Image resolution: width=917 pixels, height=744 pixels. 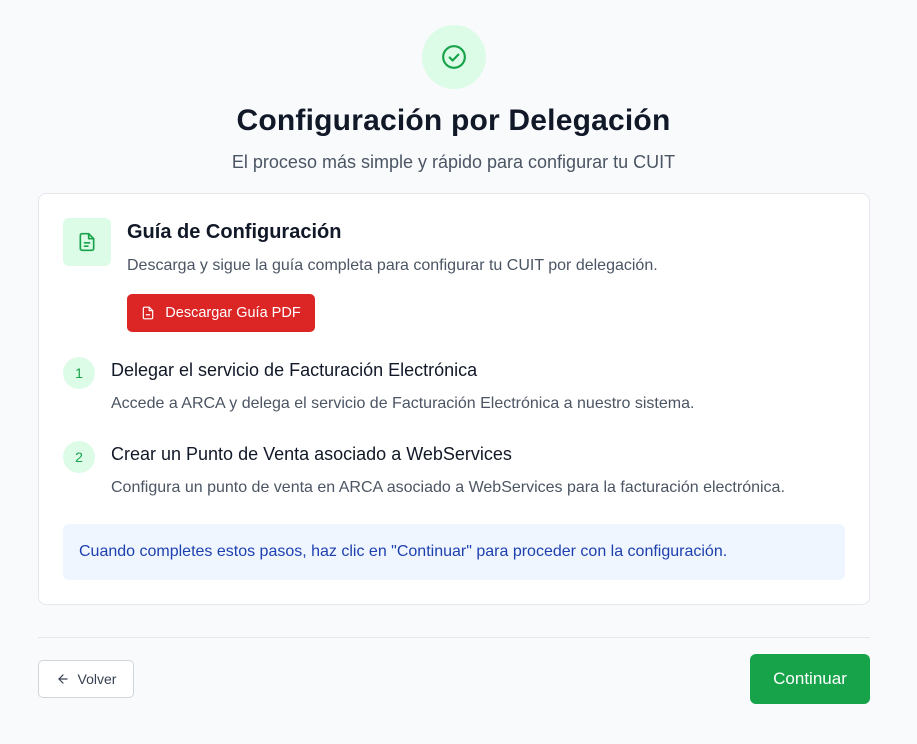 I want to click on back-button: Volver, so click(x=86, y=679).